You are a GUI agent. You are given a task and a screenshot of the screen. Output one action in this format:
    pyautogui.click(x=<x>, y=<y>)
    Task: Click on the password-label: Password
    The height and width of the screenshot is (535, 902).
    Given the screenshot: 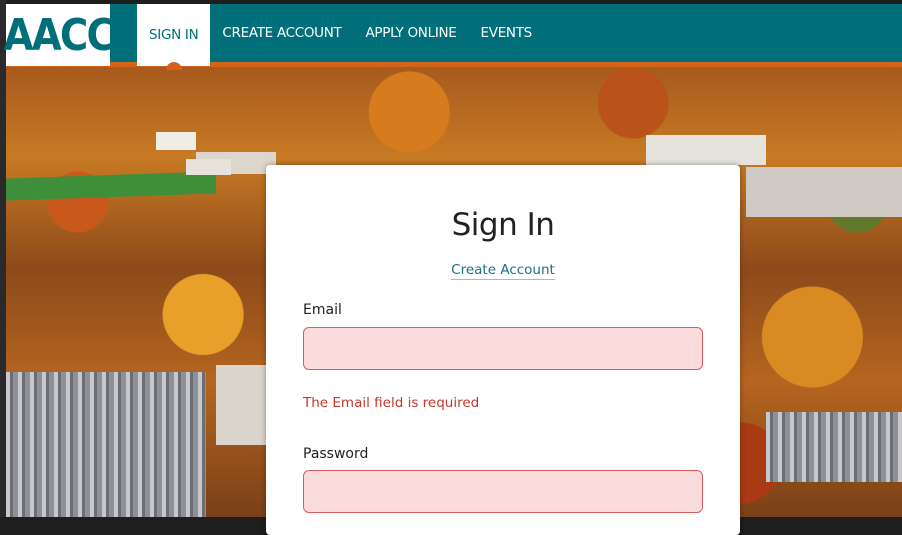 What is the action you would take?
    pyautogui.click(x=336, y=454)
    